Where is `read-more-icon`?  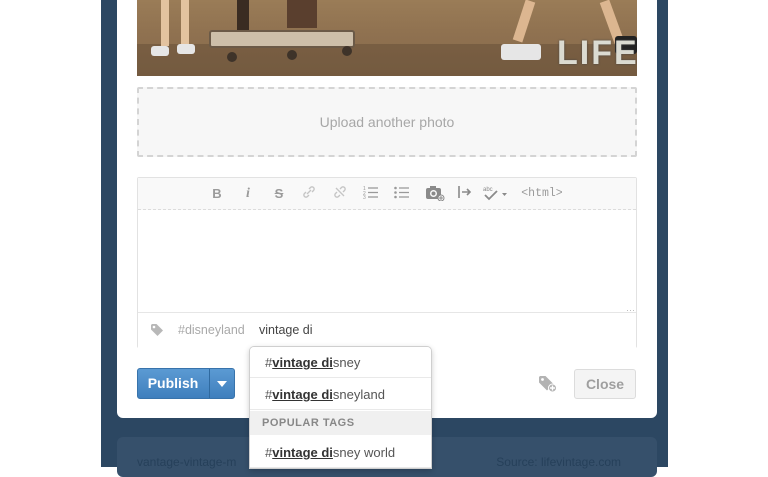 read-more-icon is located at coordinates (465, 194).